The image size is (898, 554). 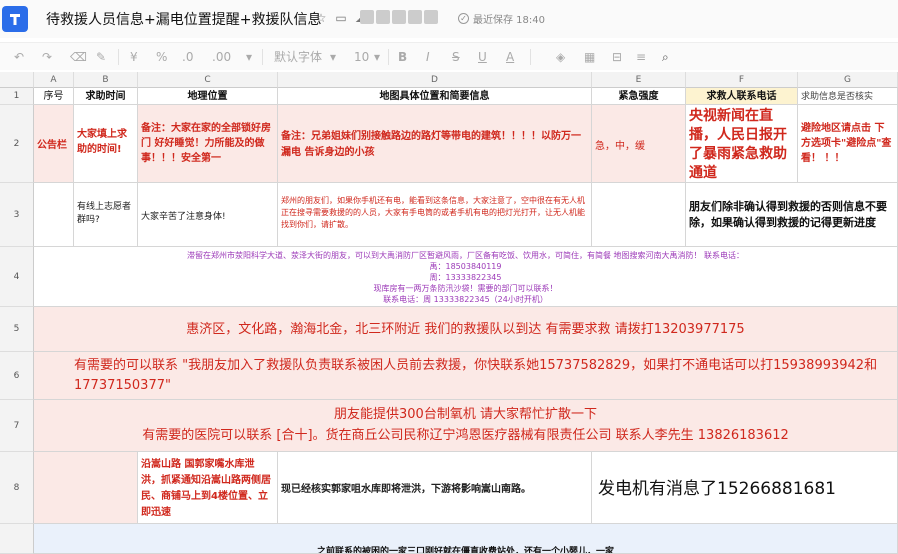 What do you see at coordinates (617, 57) in the screenshot?
I see `merge-cells-icon: ⊟` at bounding box center [617, 57].